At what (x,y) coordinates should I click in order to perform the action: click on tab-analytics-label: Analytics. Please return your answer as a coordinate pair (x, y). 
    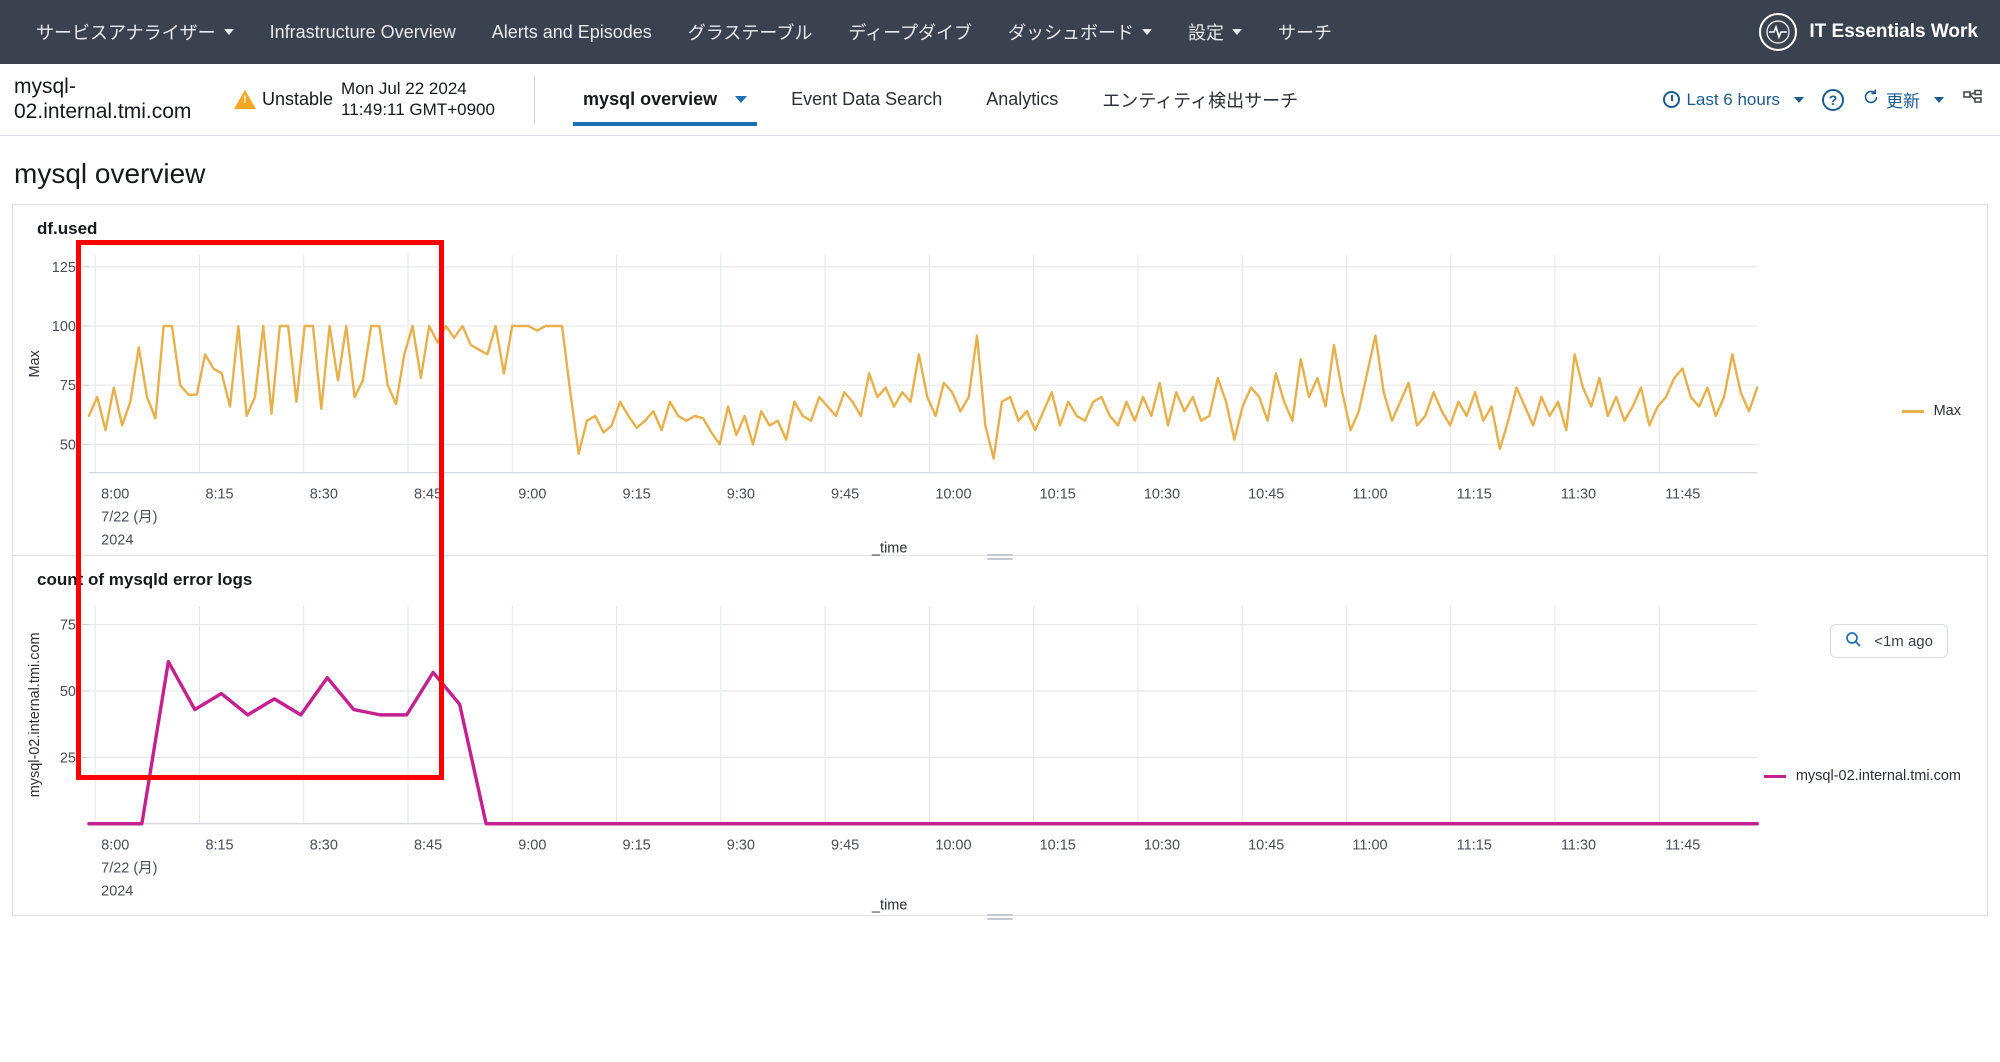
    Looking at the image, I should click on (1022, 99).